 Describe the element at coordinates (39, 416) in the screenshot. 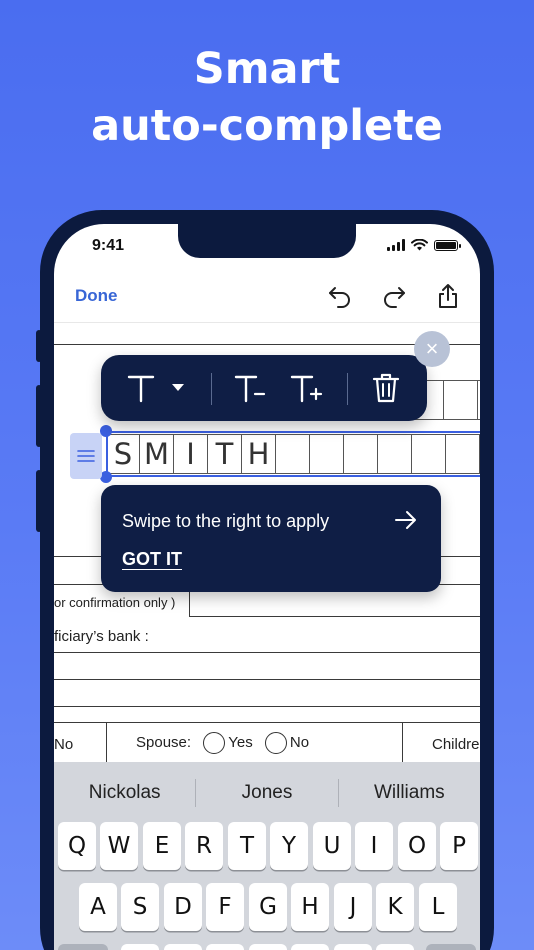

I see `phone-volume-up` at that location.